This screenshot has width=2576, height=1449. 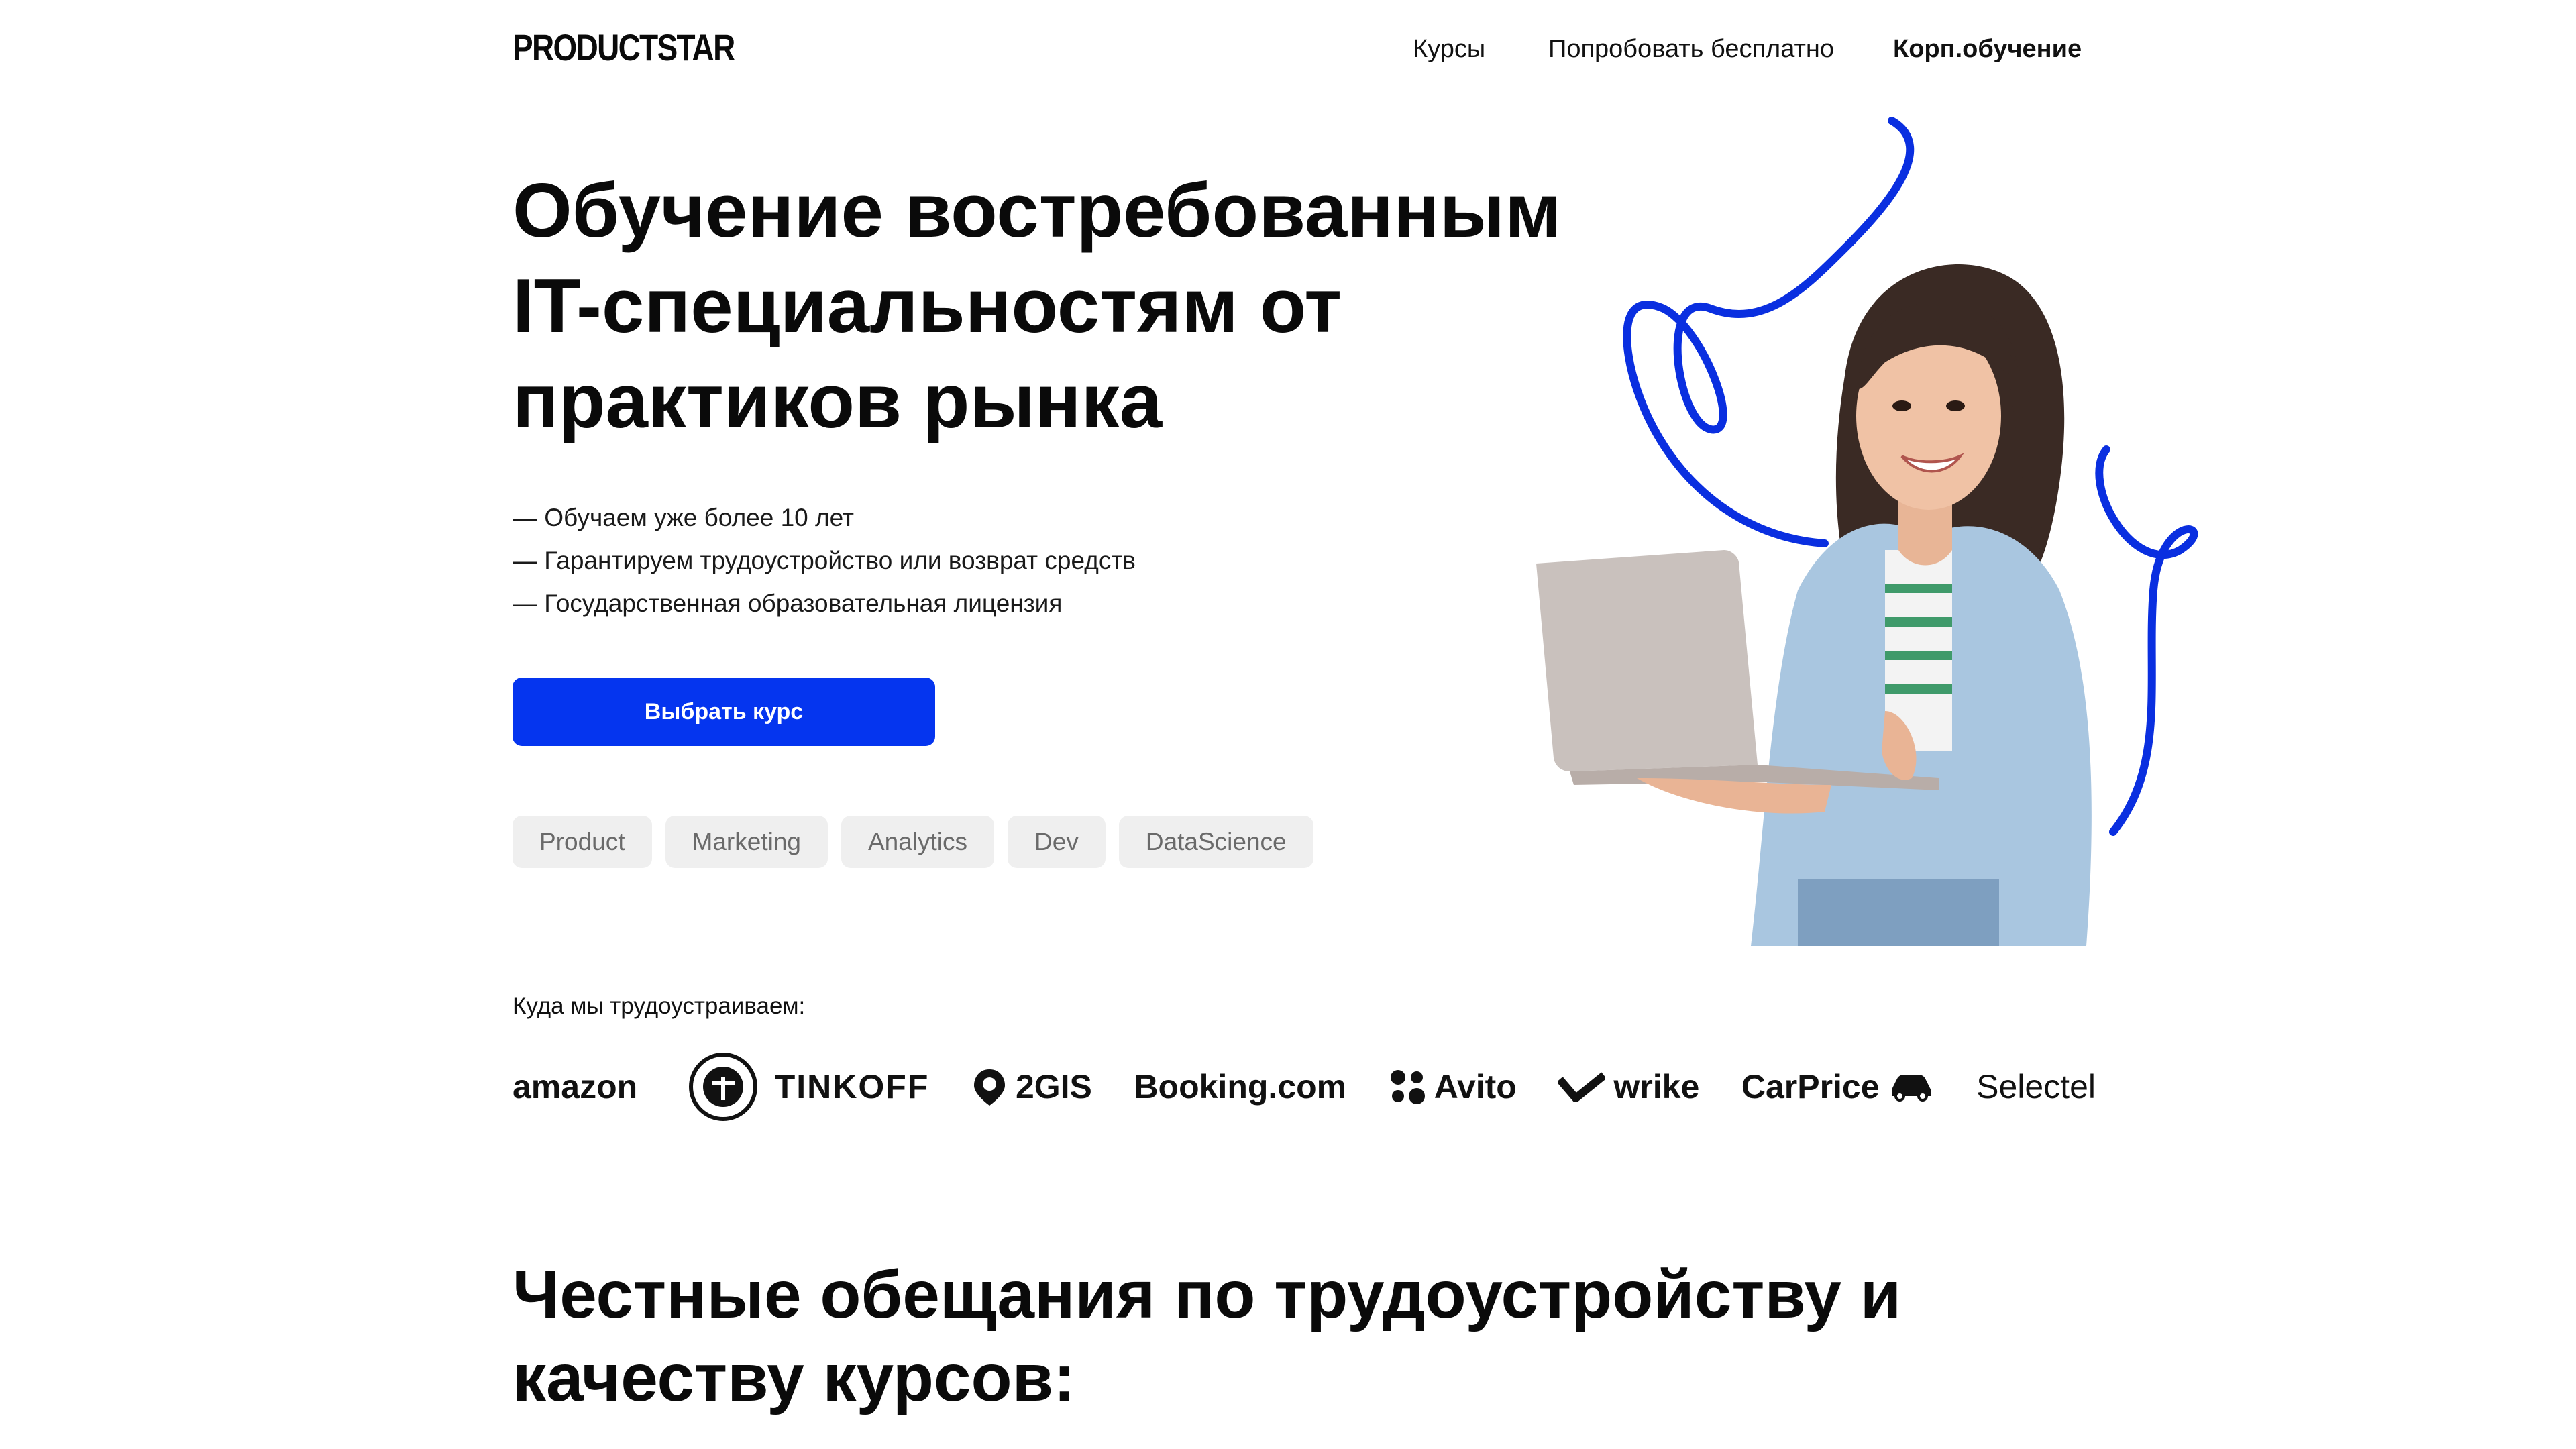 What do you see at coordinates (1810, 1087) in the screenshot?
I see `employer-name: CarPrice` at bounding box center [1810, 1087].